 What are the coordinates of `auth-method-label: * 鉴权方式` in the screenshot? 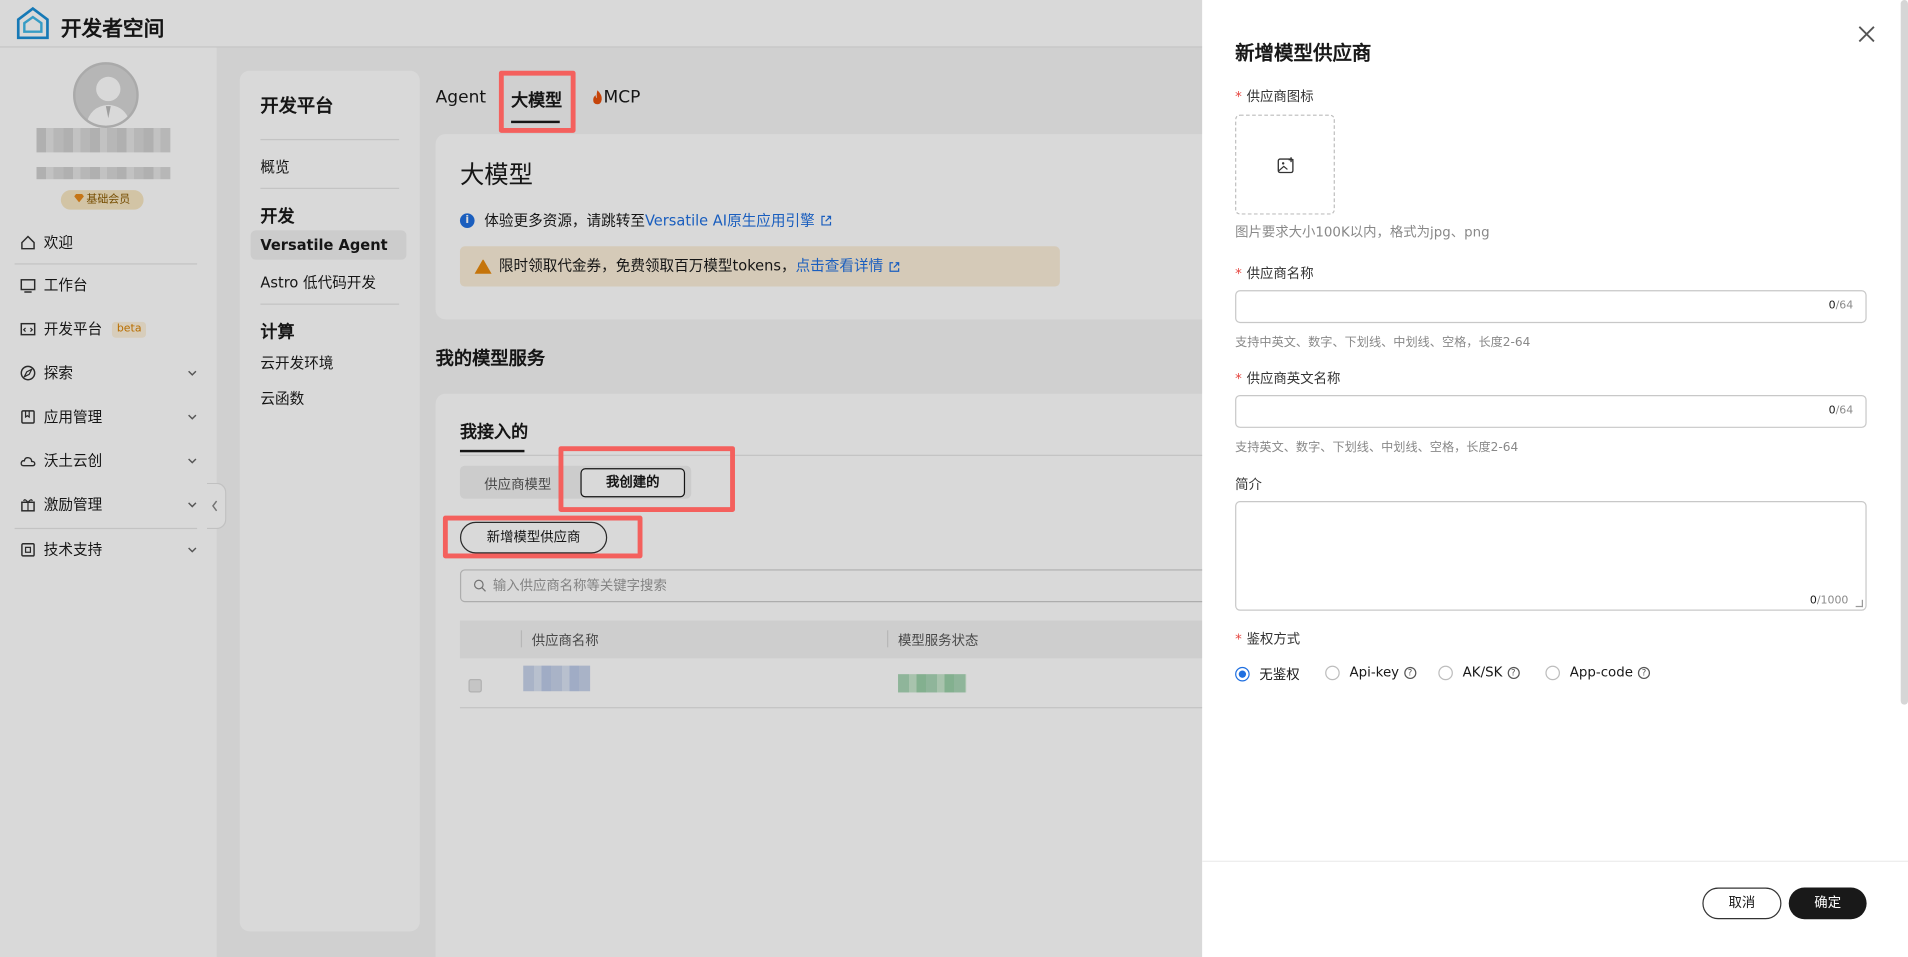 It's located at (1268, 639).